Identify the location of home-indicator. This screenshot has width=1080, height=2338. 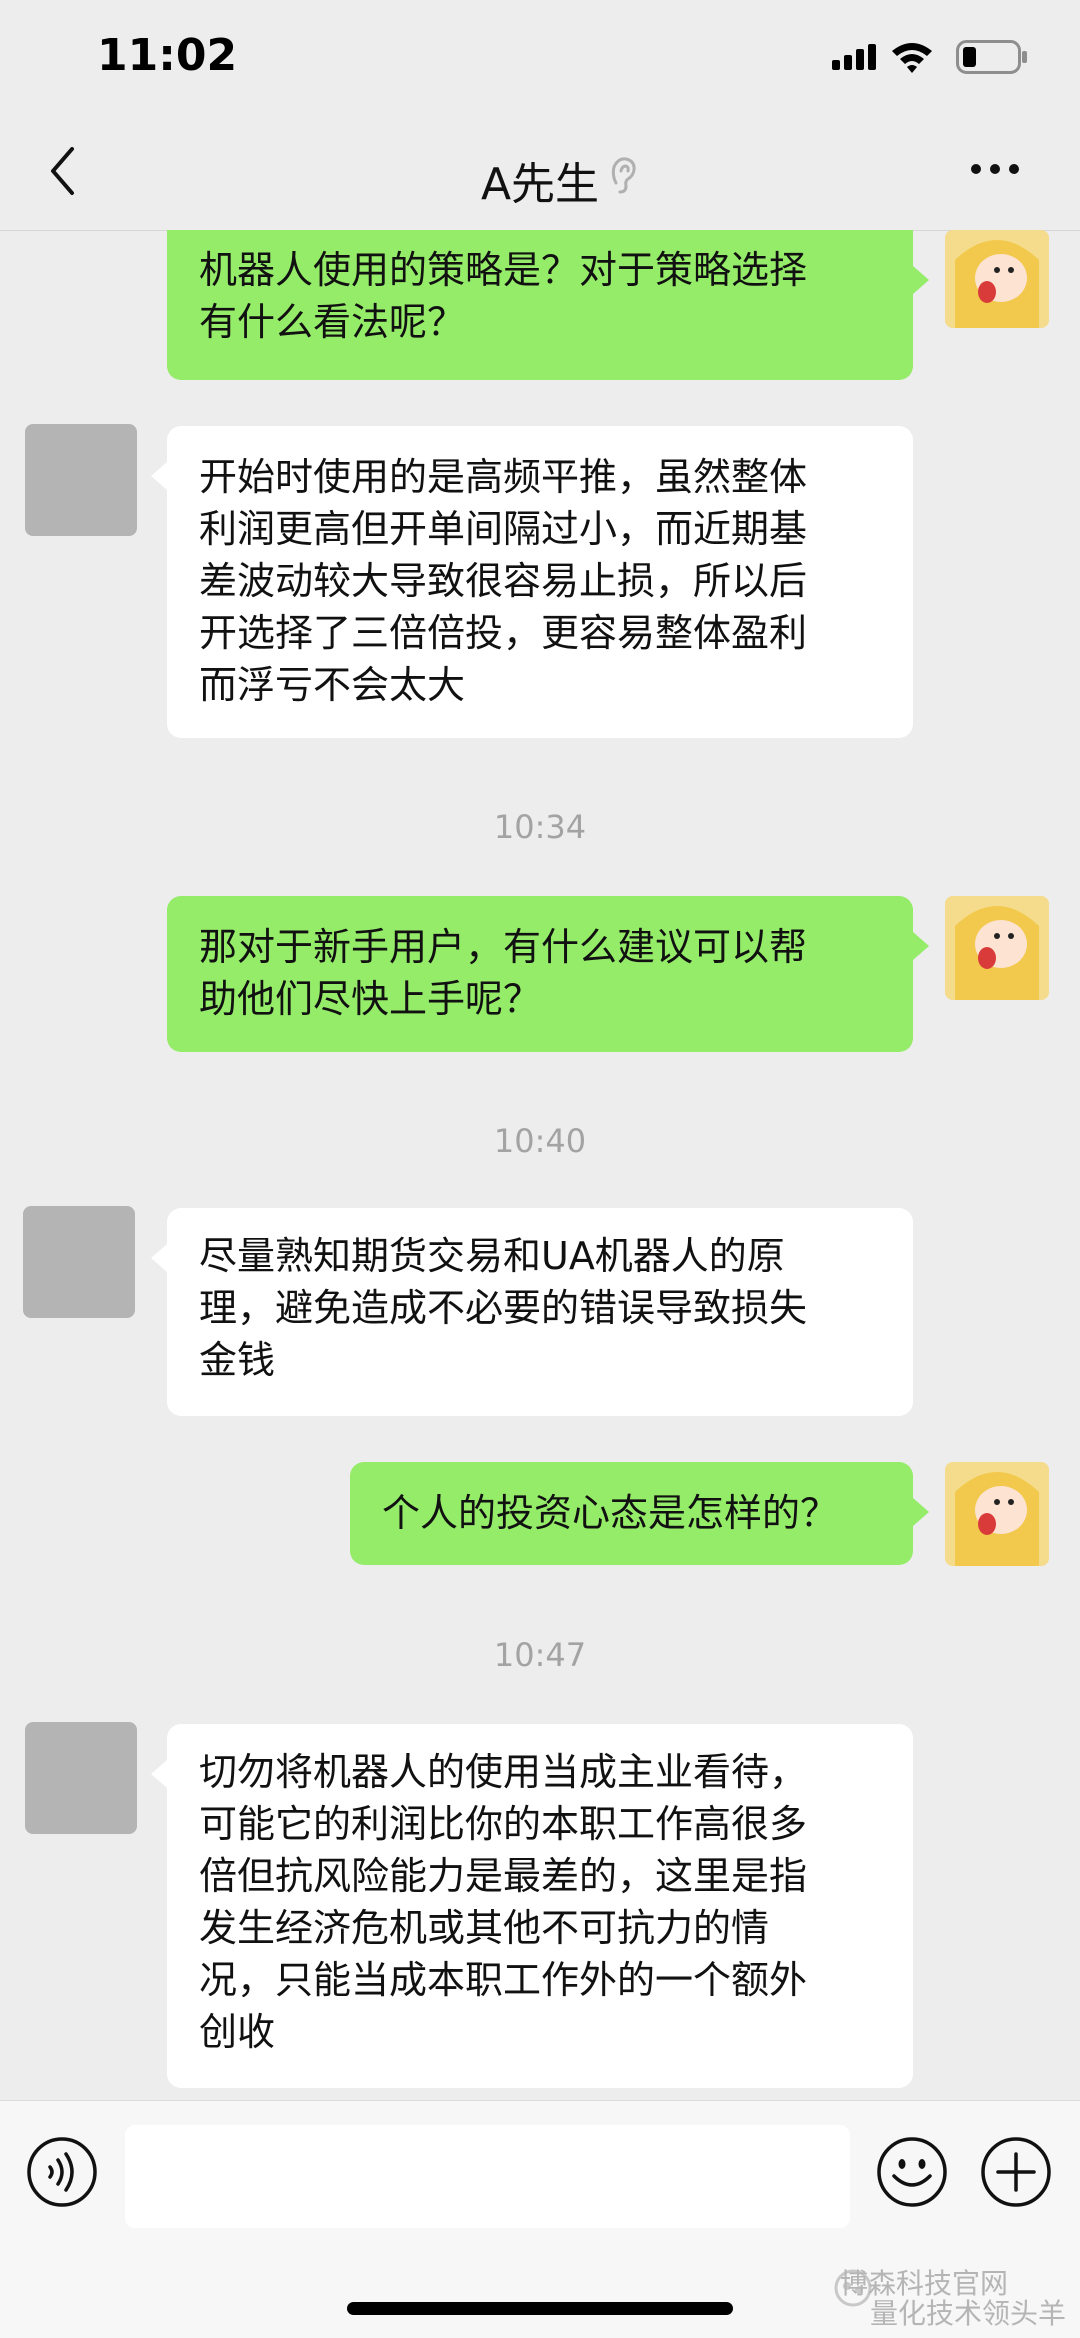
(540, 2308).